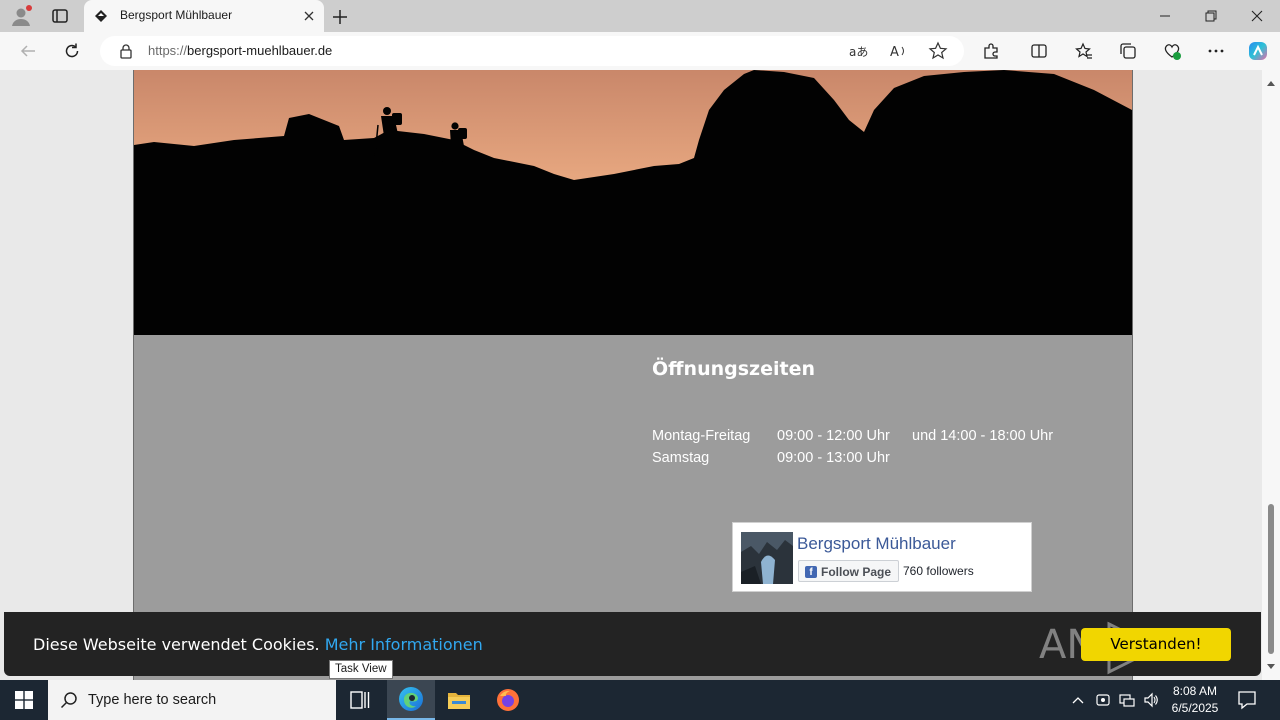 The height and width of the screenshot is (720, 1280). I want to click on scrollbar-thumb, so click(1271, 579).